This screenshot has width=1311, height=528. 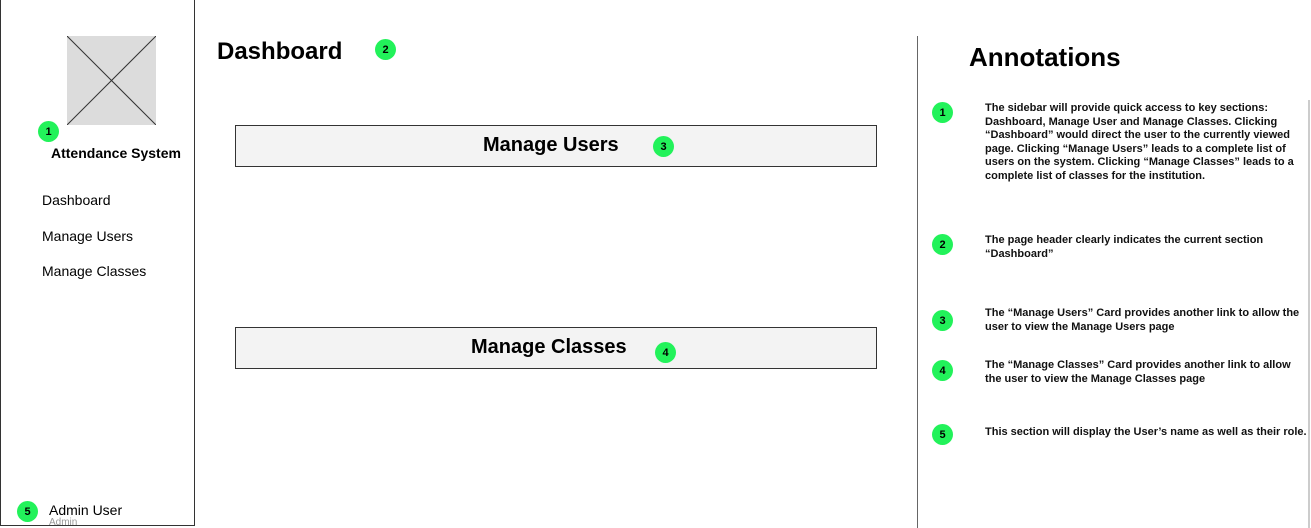 What do you see at coordinates (942, 320) in the screenshot?
I see `annotation-badge-3: 3` at bounding box center [942, 320].